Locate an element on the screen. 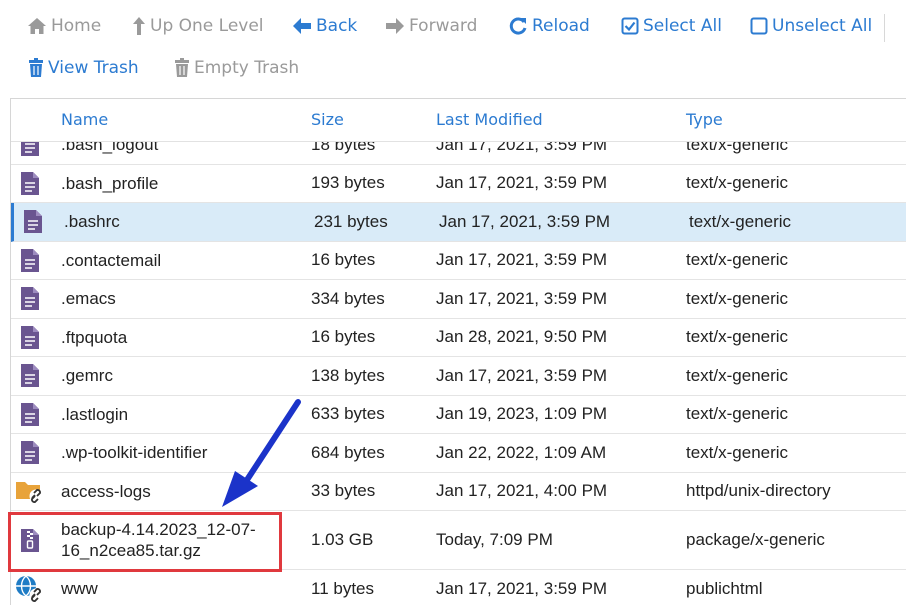 The width and height of the screenshot is (906, 605). file-last-modified: Today, 7:09 PM is located at coordinates (494, 539).